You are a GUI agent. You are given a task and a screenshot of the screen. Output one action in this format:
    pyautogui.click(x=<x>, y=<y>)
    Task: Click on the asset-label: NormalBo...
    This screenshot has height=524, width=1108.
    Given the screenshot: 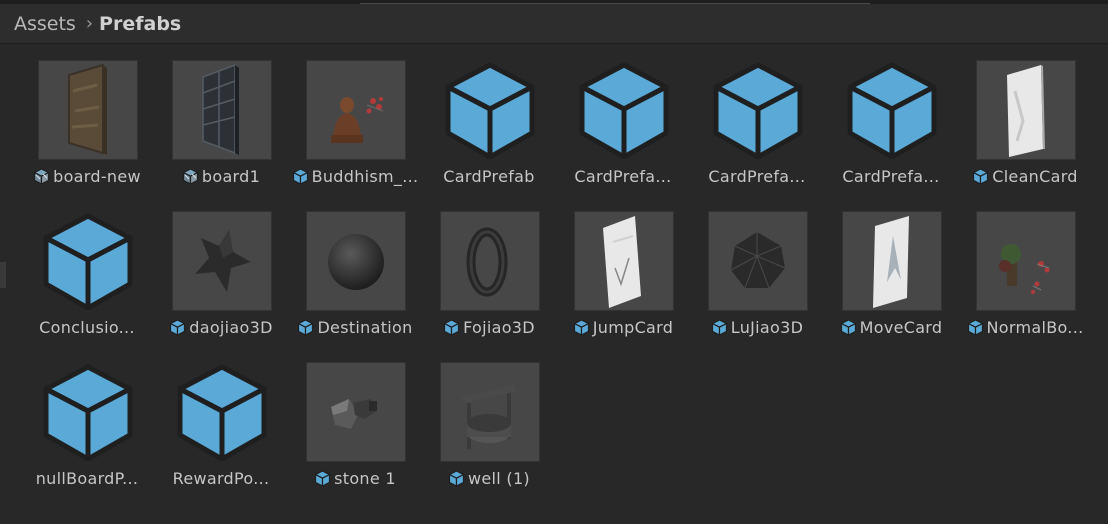 What is the action you would take?
    pyautogui.click(x=1035, y=327)
    